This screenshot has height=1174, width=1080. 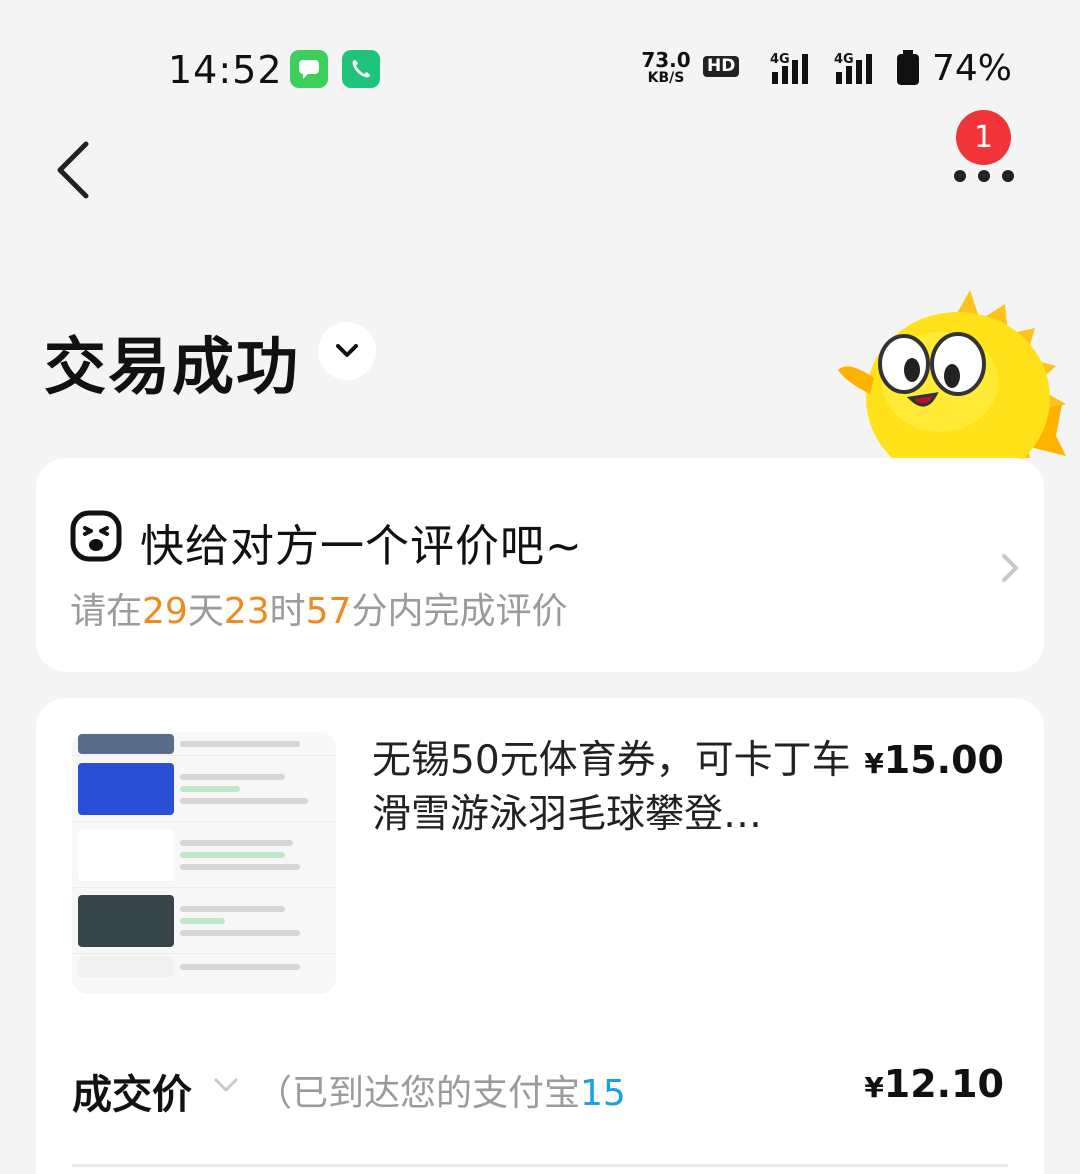 I want to click on chevron-right-icon, so click(x=1010, y=568).